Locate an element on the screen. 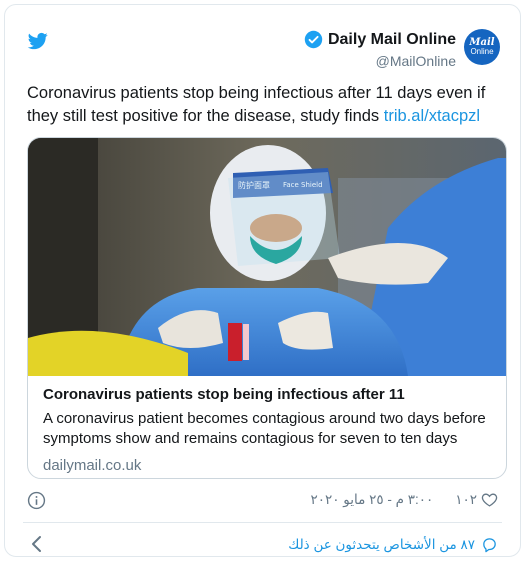 The height and width of the screenshot is (563, 527). reply-bubble-icon is located at coordinates (489, 545).